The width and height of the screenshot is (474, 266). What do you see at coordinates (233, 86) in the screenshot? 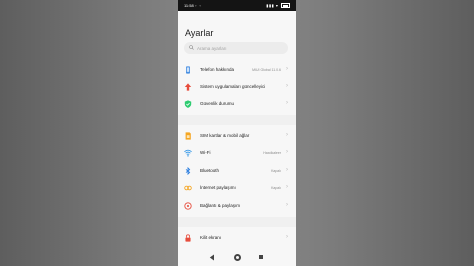
I see `settings-item-label: Sistem uygulamaları güncelleyici` at bounding box center [233, 86].